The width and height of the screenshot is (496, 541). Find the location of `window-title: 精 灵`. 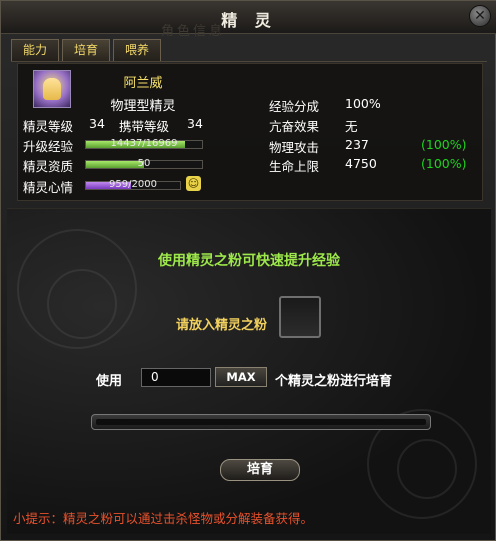

window-title: 精 灵 is located at coordinates (249, 20).